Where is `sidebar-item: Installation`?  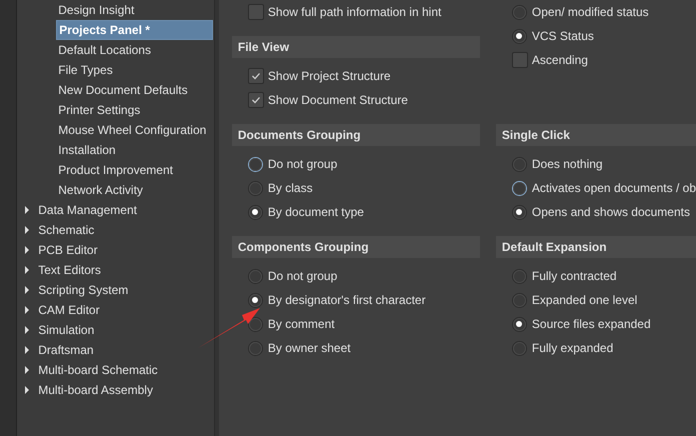
sidebar-item: Installation is located at coordinates (134, 150).